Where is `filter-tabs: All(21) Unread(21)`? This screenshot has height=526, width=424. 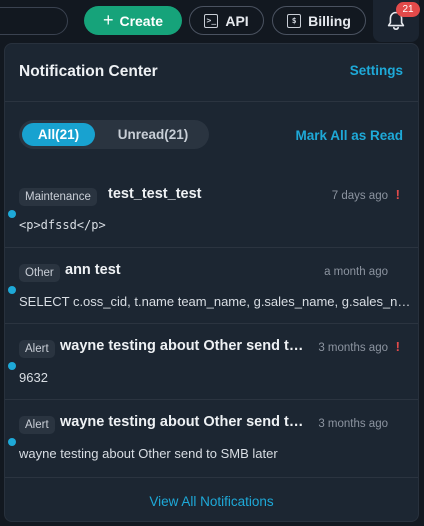 filter-tabs: All(21) Unread(21) is located at coordinates (114, 134).